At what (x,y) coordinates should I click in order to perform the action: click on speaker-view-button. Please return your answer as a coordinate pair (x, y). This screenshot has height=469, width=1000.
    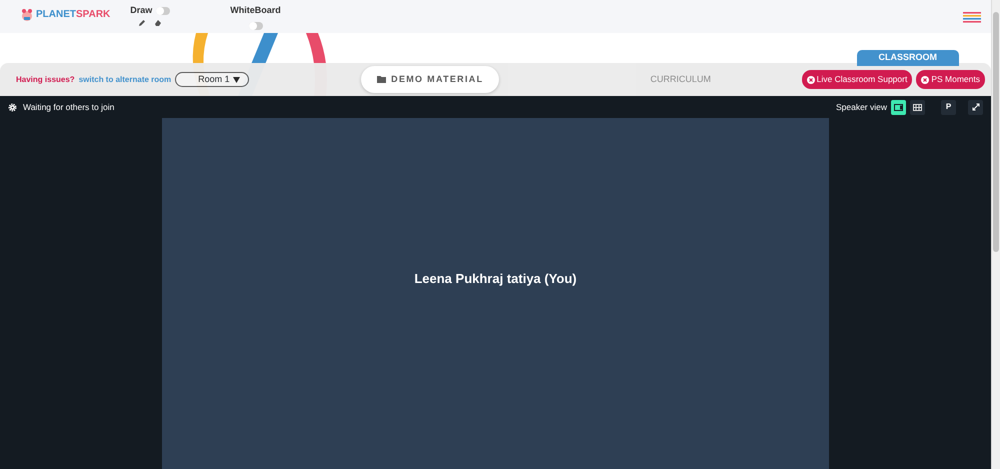
    Looking at the image, I should click on (898, 107).